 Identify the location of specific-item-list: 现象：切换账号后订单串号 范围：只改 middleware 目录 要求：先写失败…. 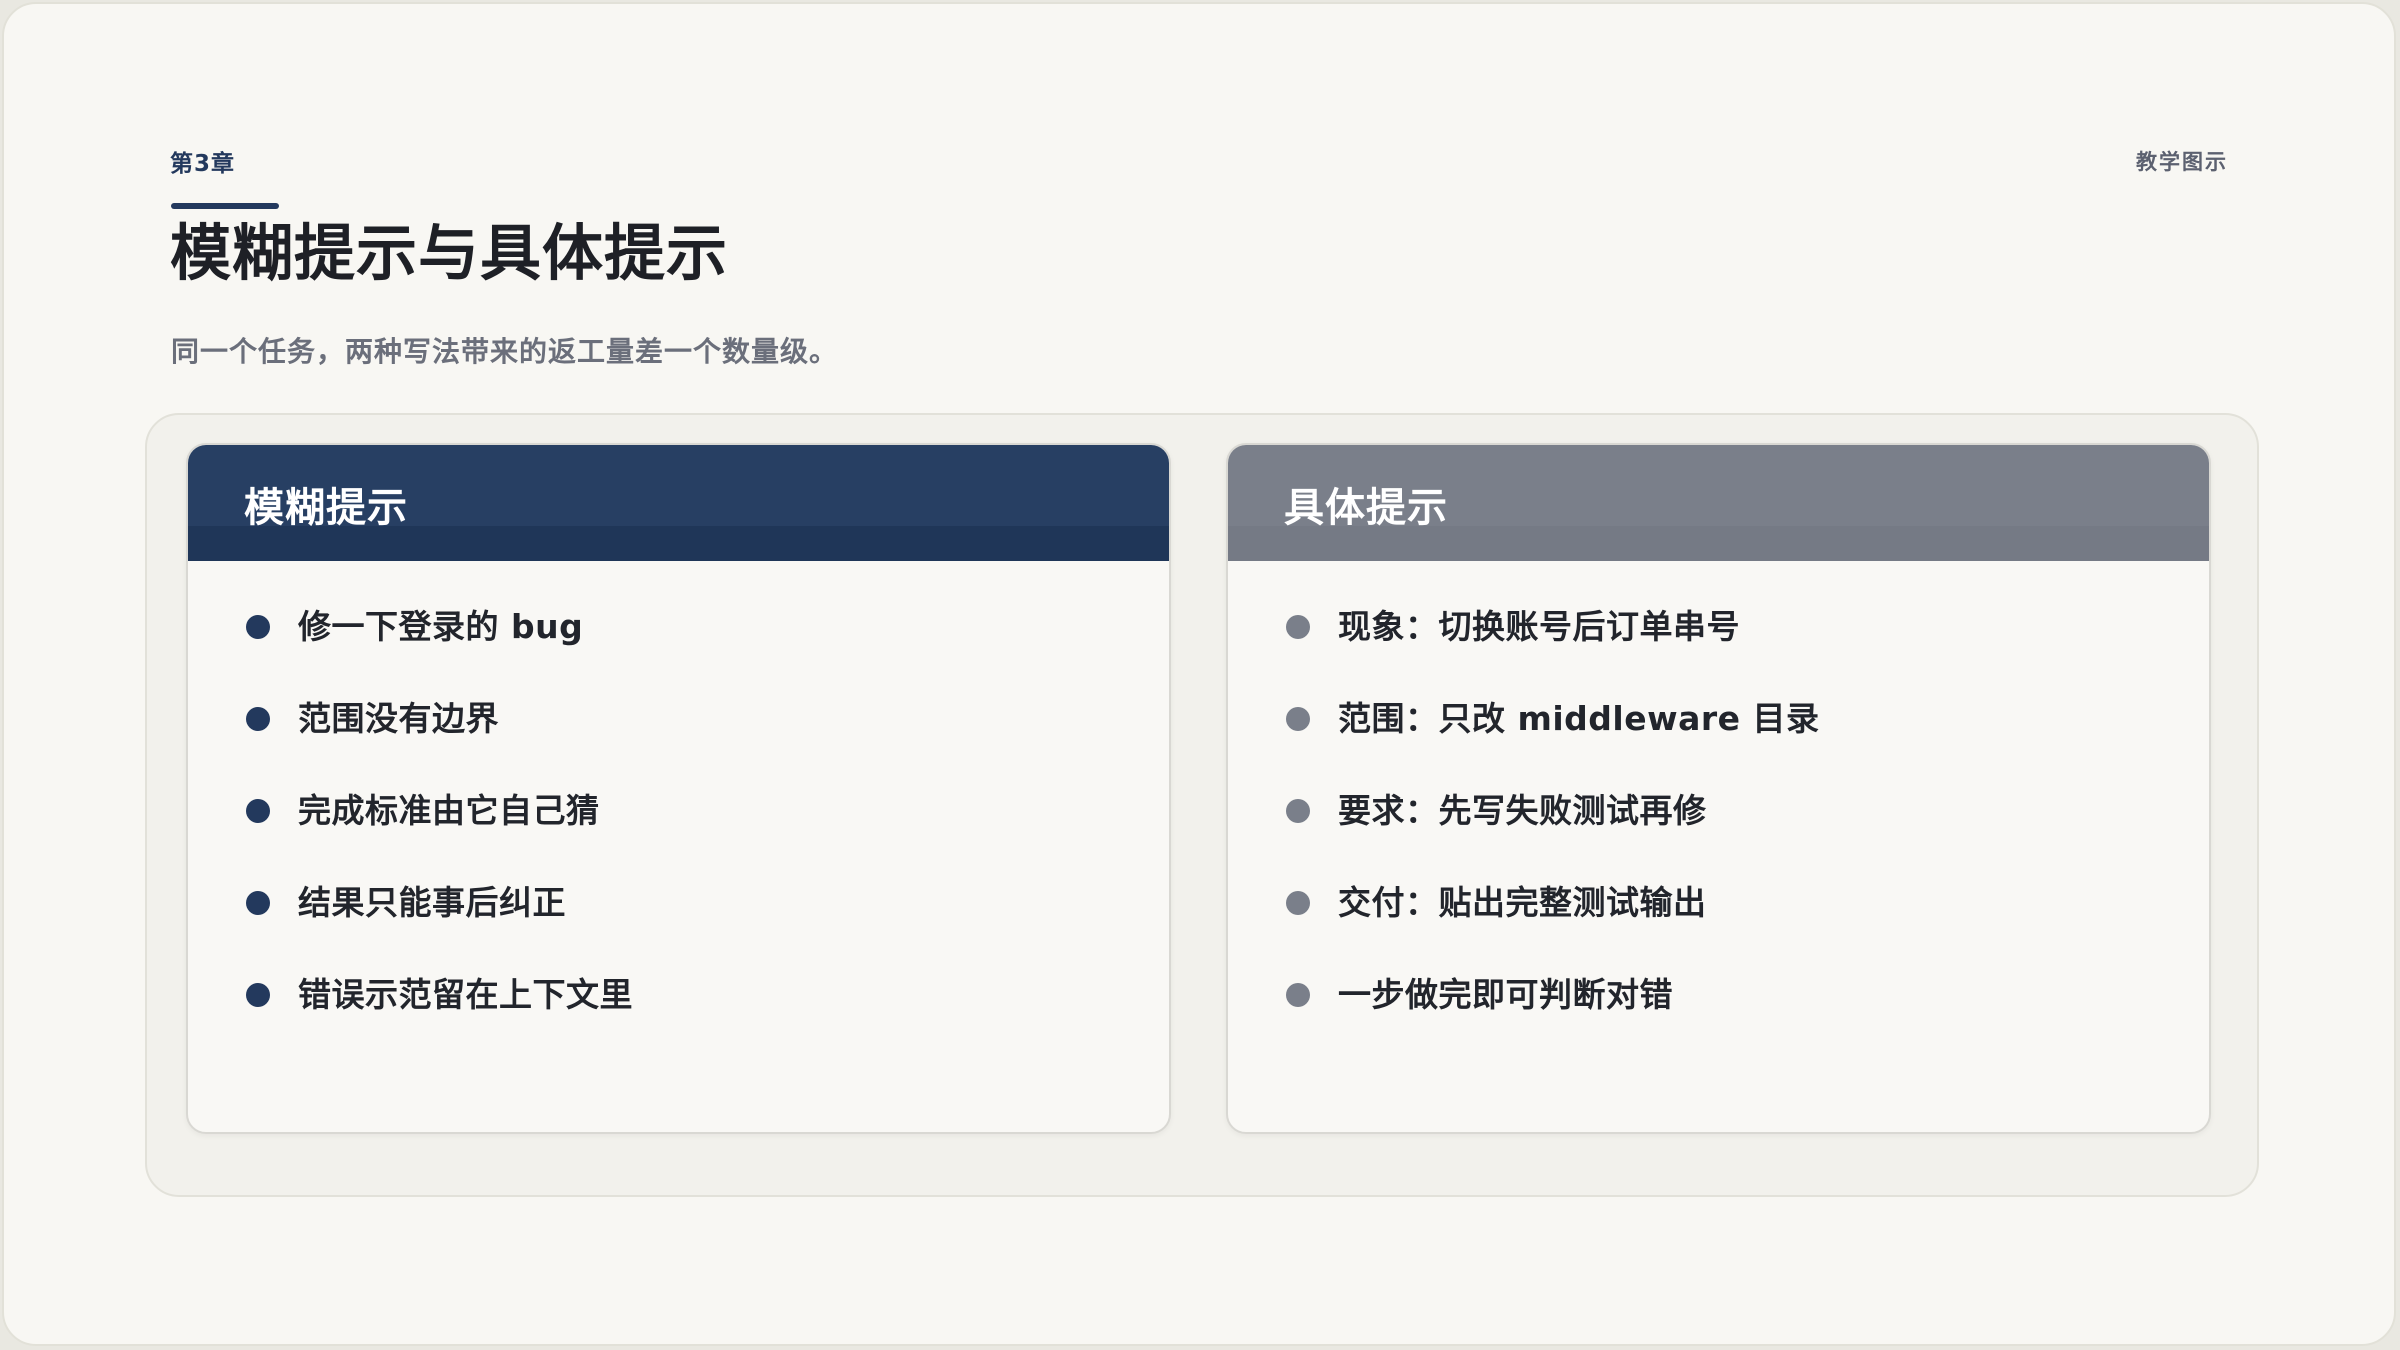
(1553, 825).